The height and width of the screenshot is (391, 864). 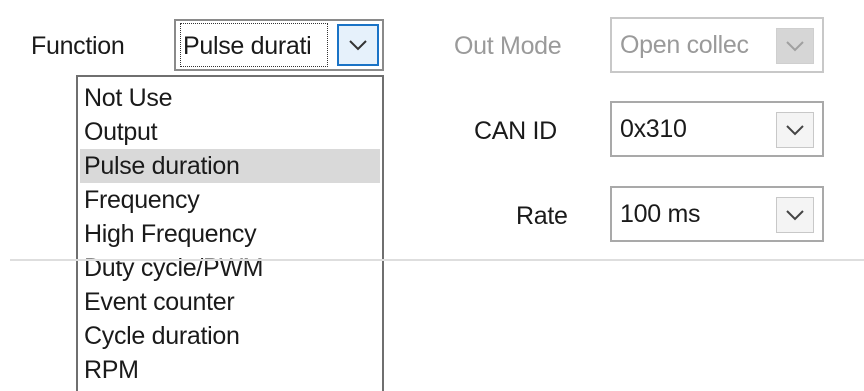 I want to click on out-mode-combobox-value: Open collec, so click(x=684, y=45).